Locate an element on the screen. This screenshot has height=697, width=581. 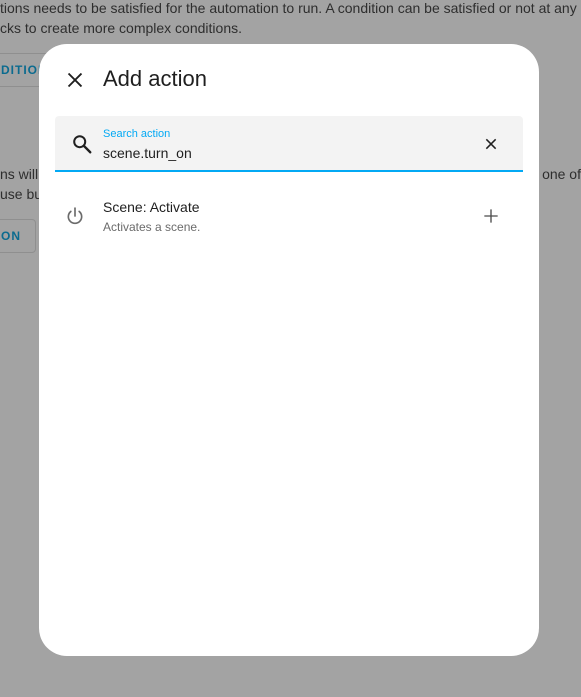
search-icon is located at coordinates (82, 144).